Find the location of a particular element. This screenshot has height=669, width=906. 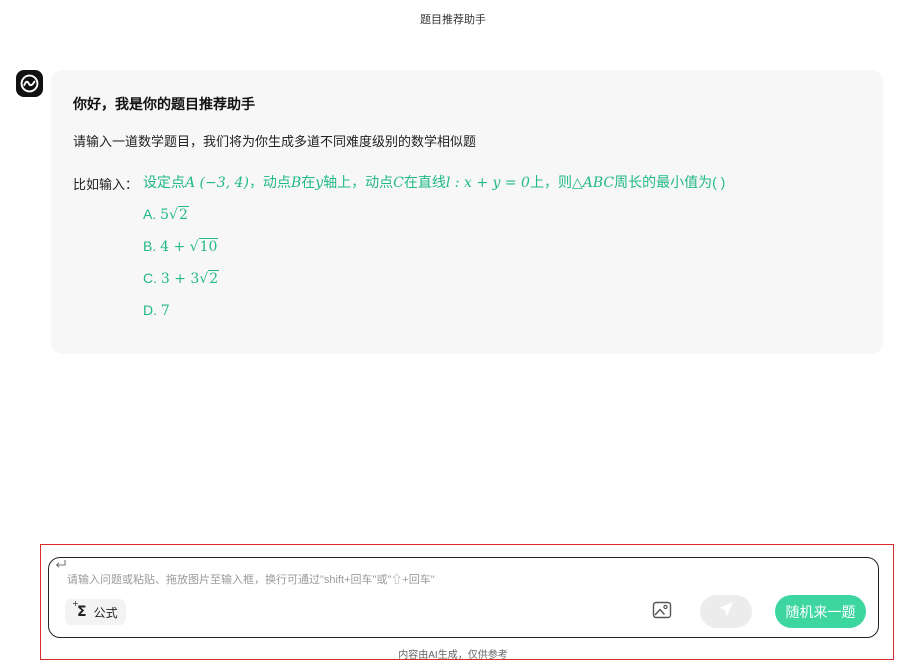

option-coefficient: 4 + is located at coordinates (175, 247).